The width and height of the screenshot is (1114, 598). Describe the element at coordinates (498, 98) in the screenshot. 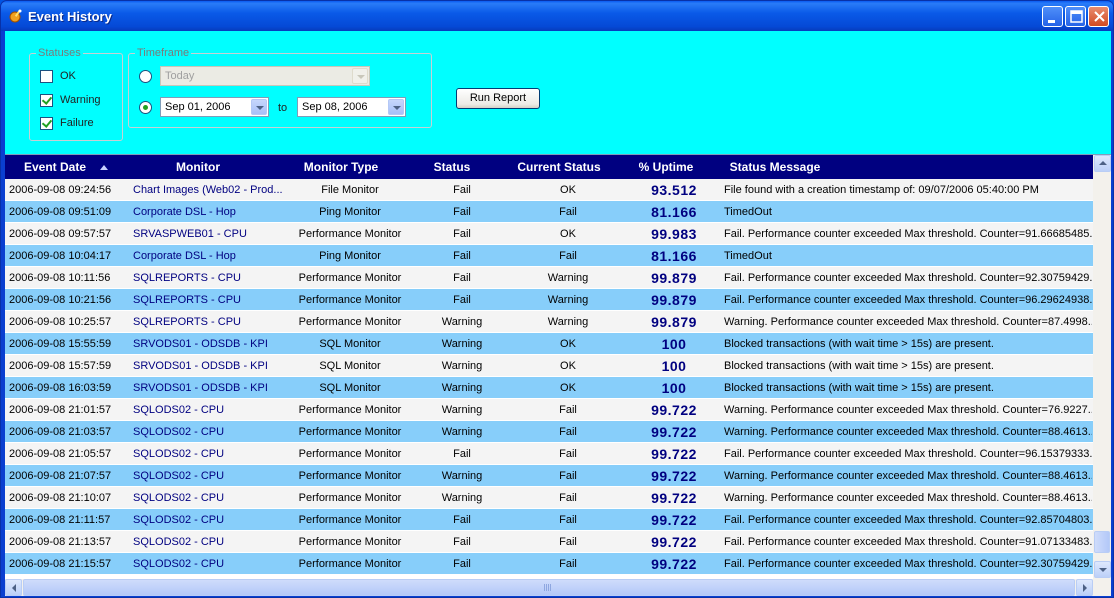

I see `run-report-button: Run Report` at that location.